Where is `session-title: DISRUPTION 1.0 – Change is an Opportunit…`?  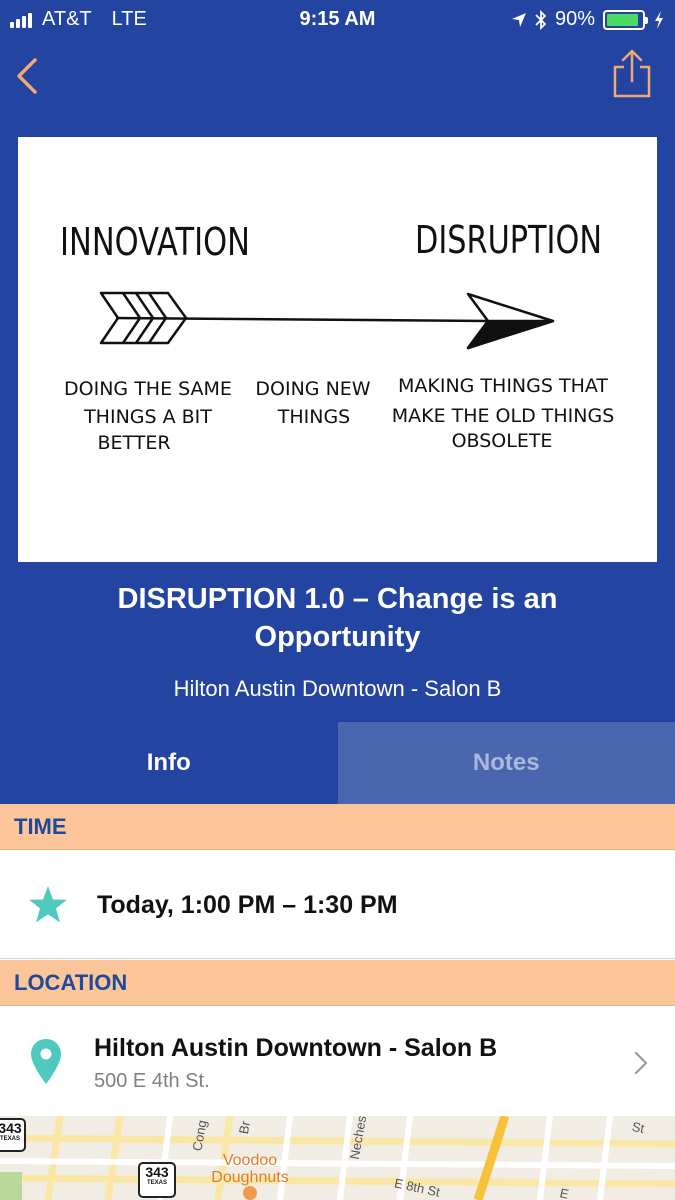
session-title: DISRUPTION 1.0 – Change is an Opportunit… is located at coordinates (337, 618).